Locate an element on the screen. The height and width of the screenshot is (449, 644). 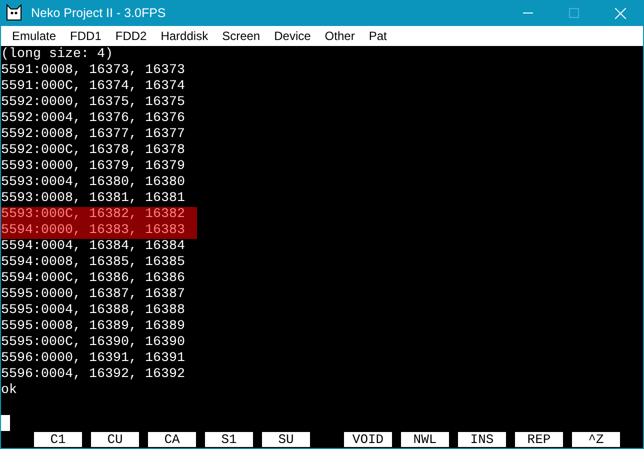
console-line: 5593:0000, 16379, 16379 is located at coordinates (93, 167).